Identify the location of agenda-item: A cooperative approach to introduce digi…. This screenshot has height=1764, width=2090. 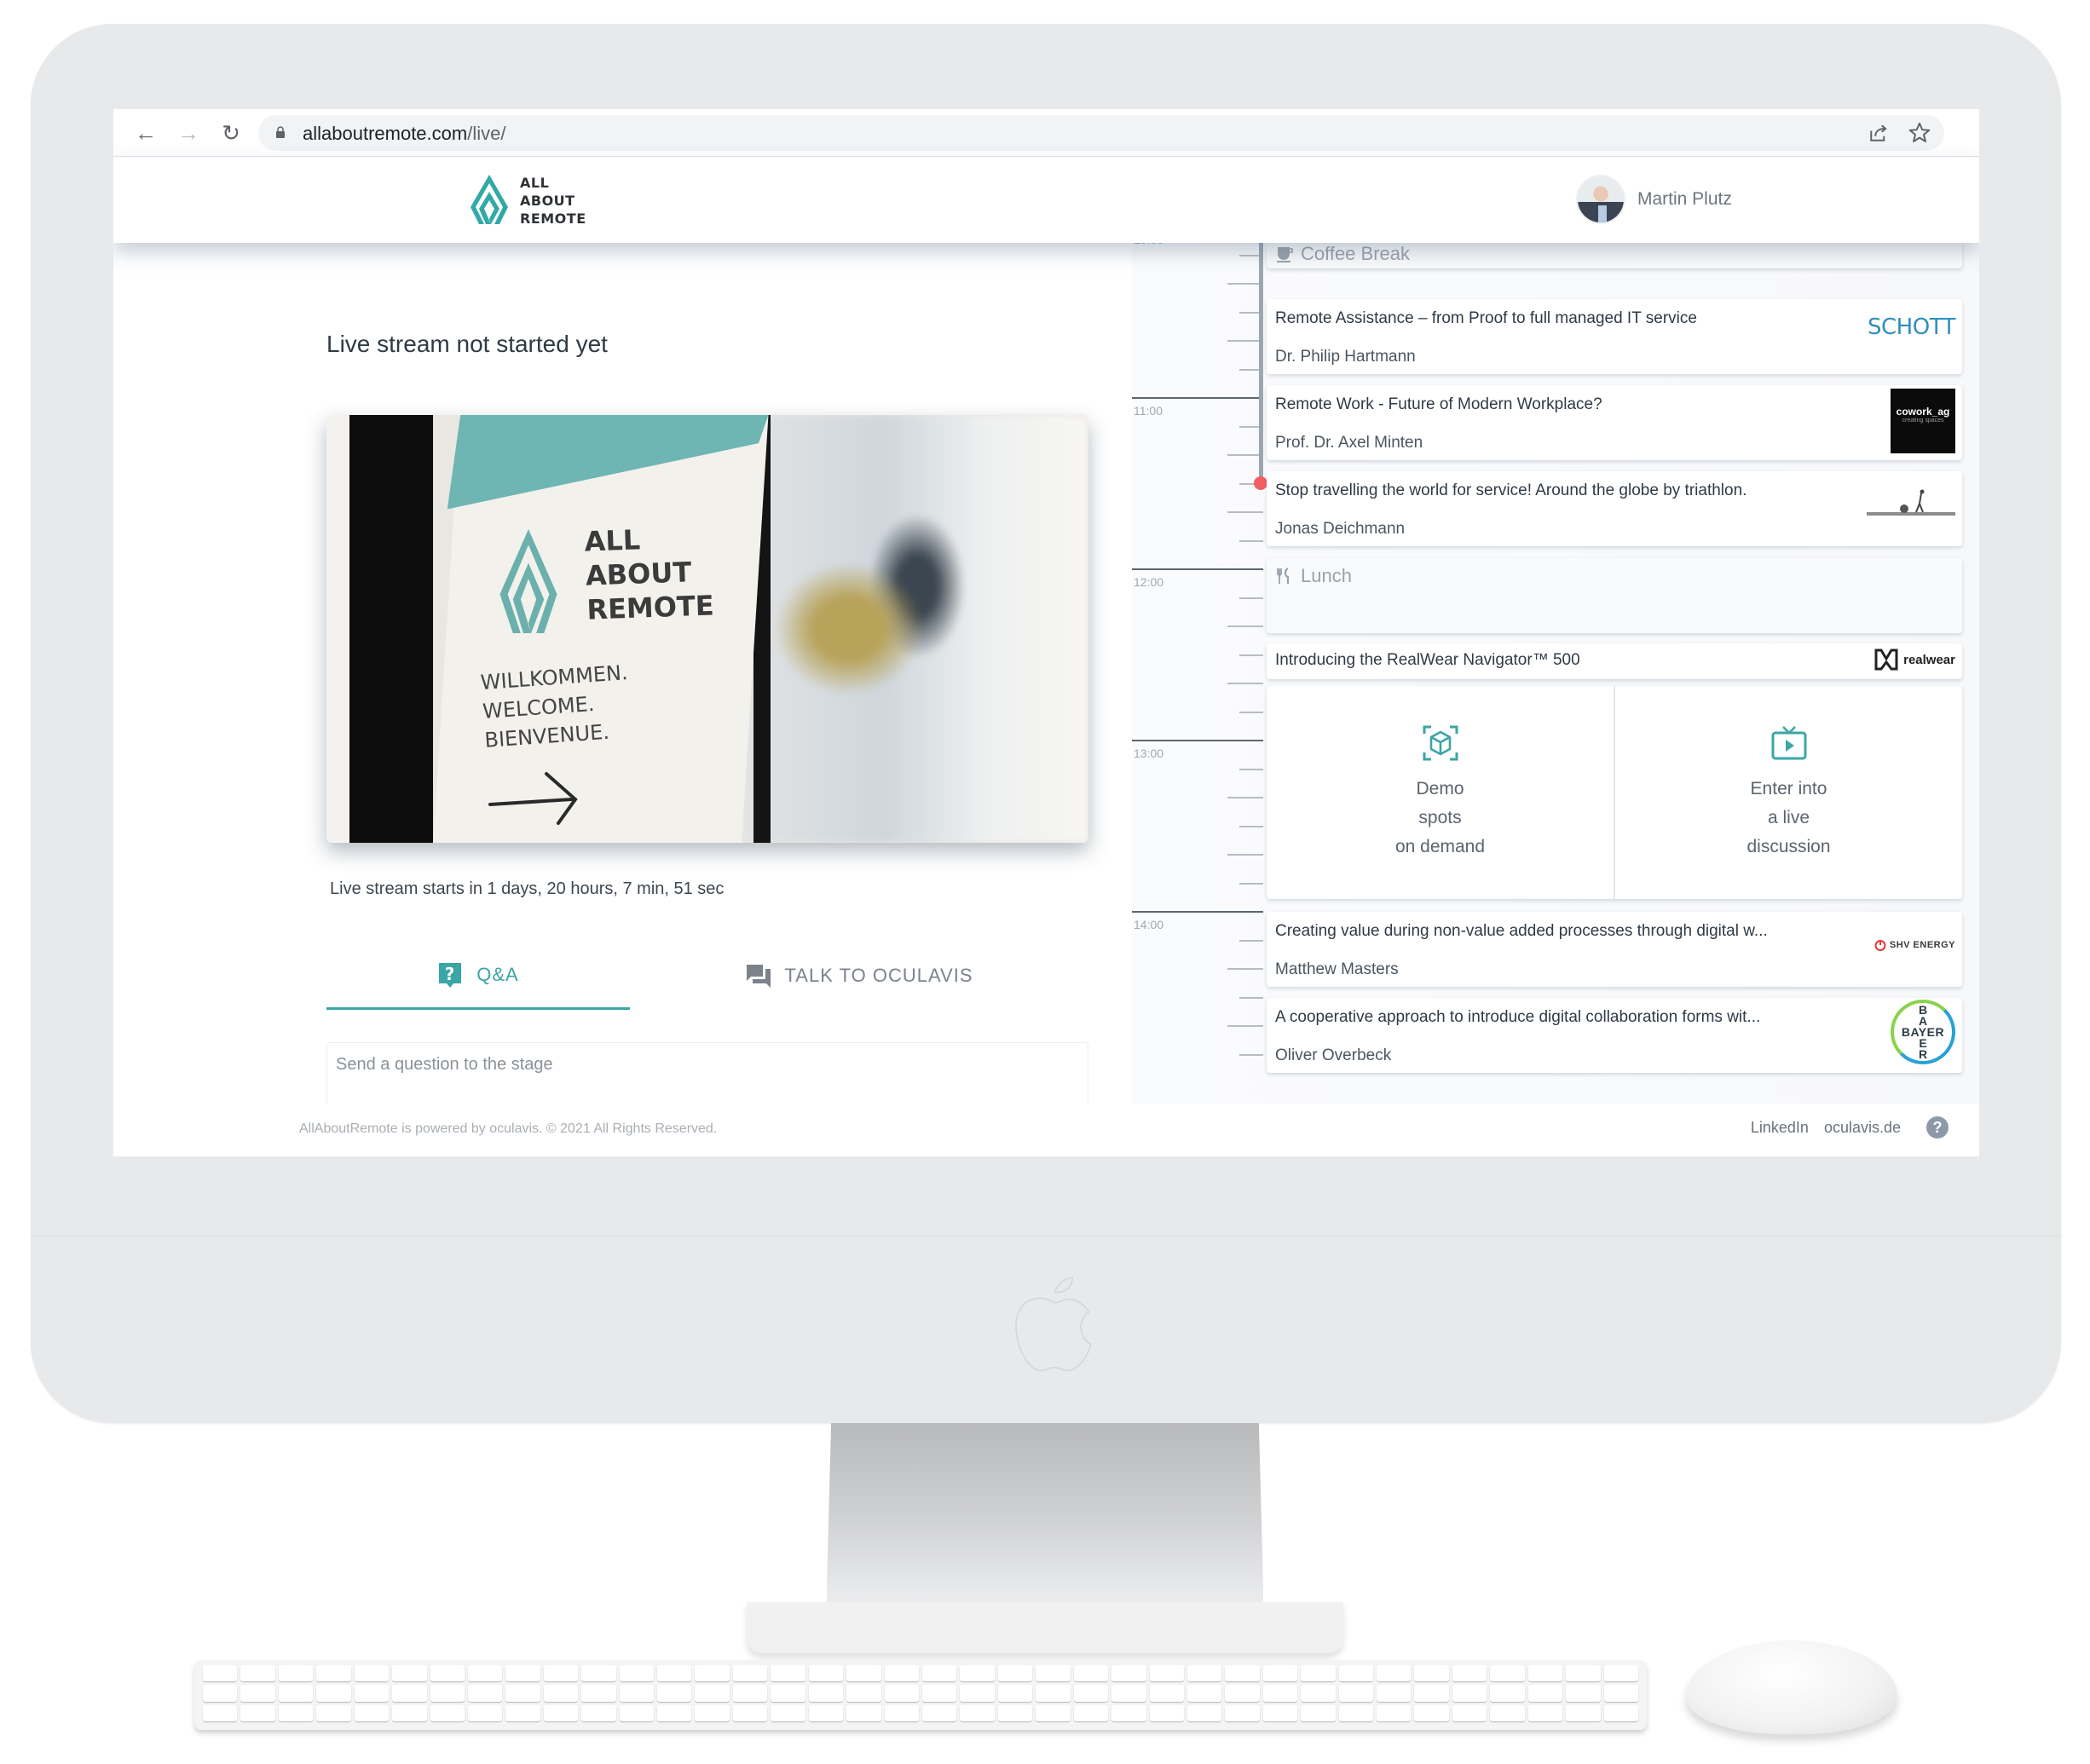
(1614, 1035).